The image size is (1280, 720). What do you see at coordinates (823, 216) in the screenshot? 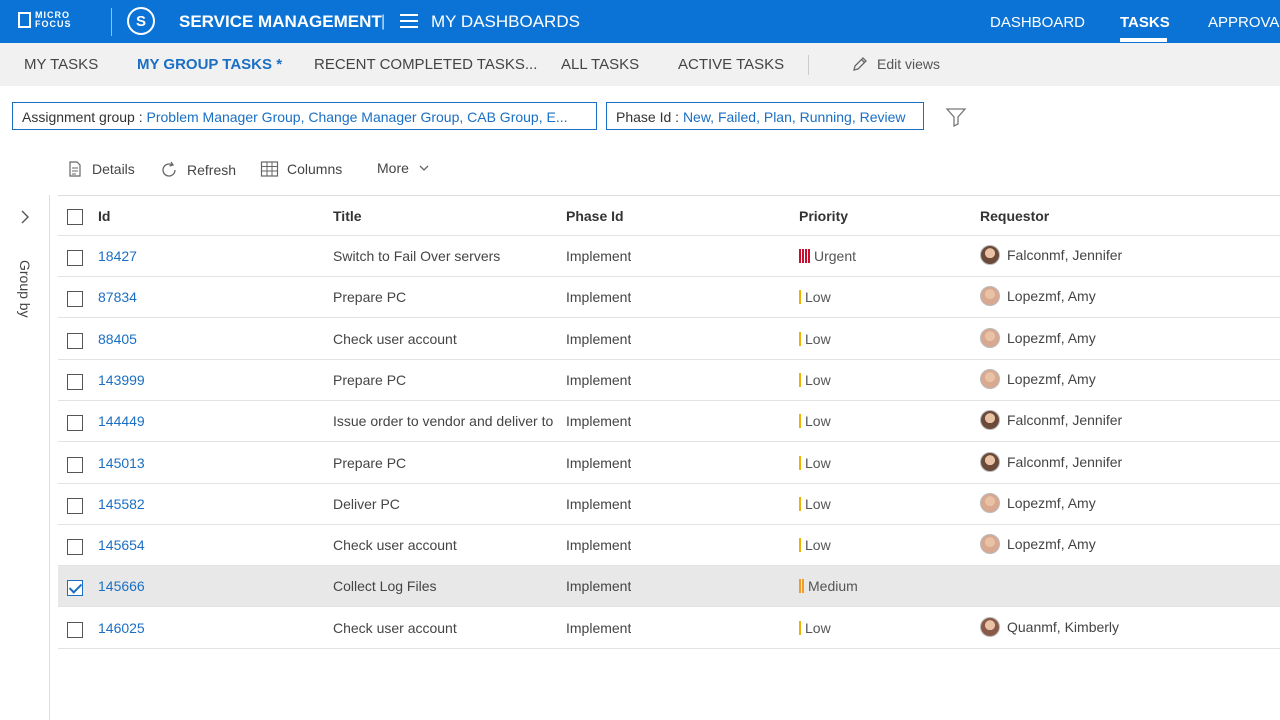
I see `column-header-priority: Priority` at bounding box center [823, 216].